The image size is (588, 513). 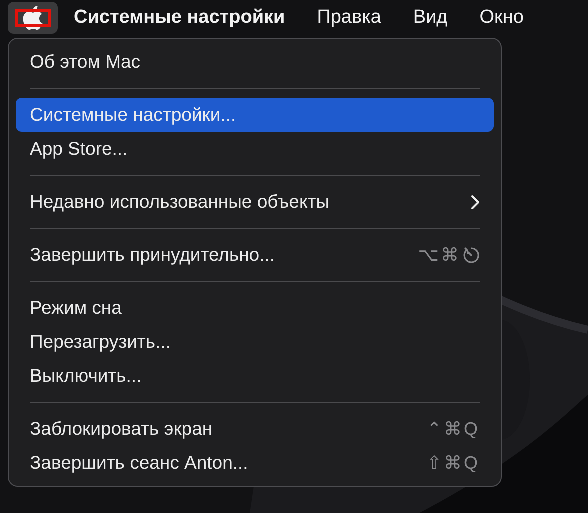 What do you see at coordinates (255, 255) in the screenshot?
I see `menu-item: Завершить принудительно... ⌥⌘` at bounding box center [255, 255].